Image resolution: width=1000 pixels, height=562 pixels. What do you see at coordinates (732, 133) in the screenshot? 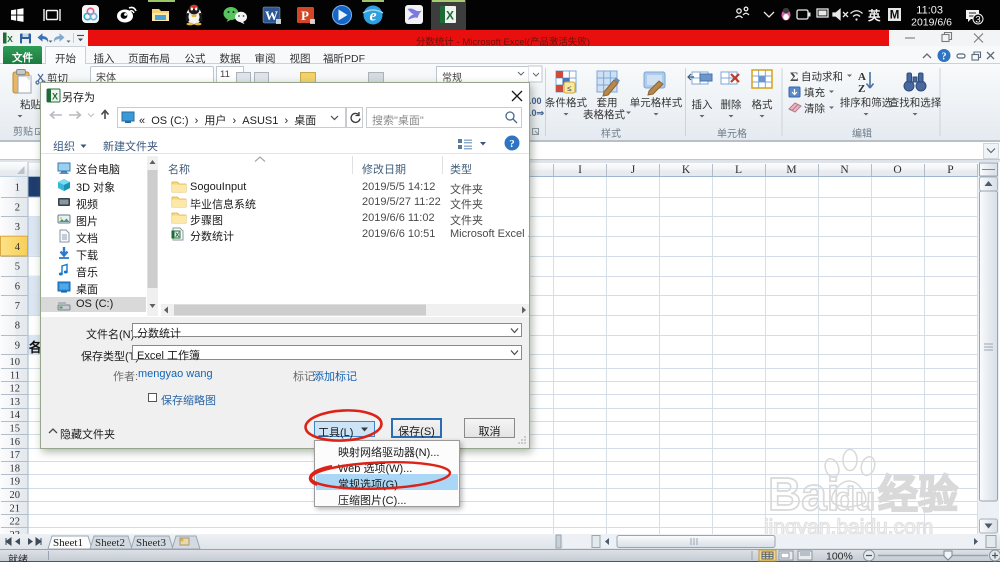
I see `svg-text: 单元格` at bounding box center [732, 133].